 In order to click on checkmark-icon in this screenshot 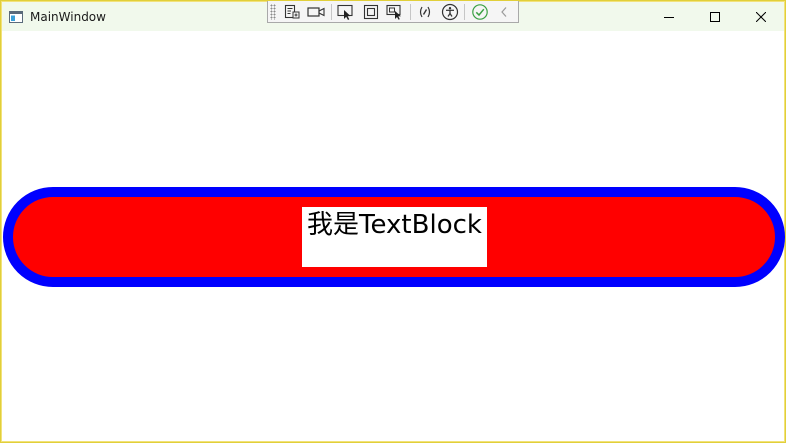, I will do `click(480, 11)`.